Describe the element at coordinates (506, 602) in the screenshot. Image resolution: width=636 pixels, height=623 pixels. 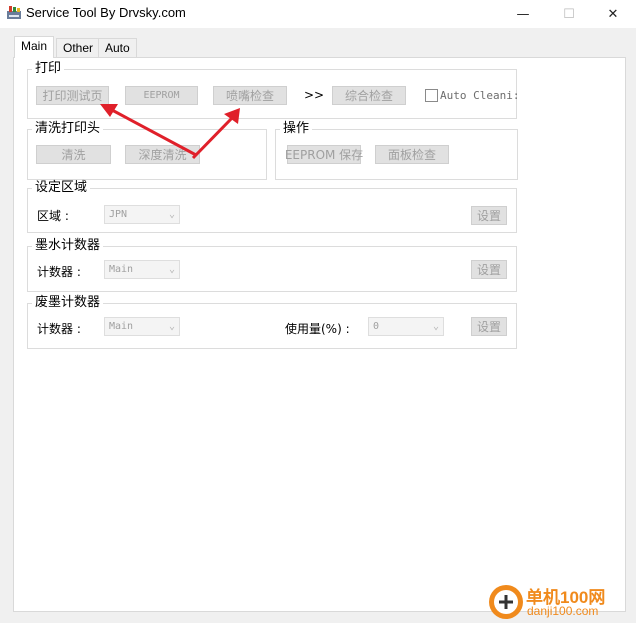
I see `watermark-logo-icon` at that location.